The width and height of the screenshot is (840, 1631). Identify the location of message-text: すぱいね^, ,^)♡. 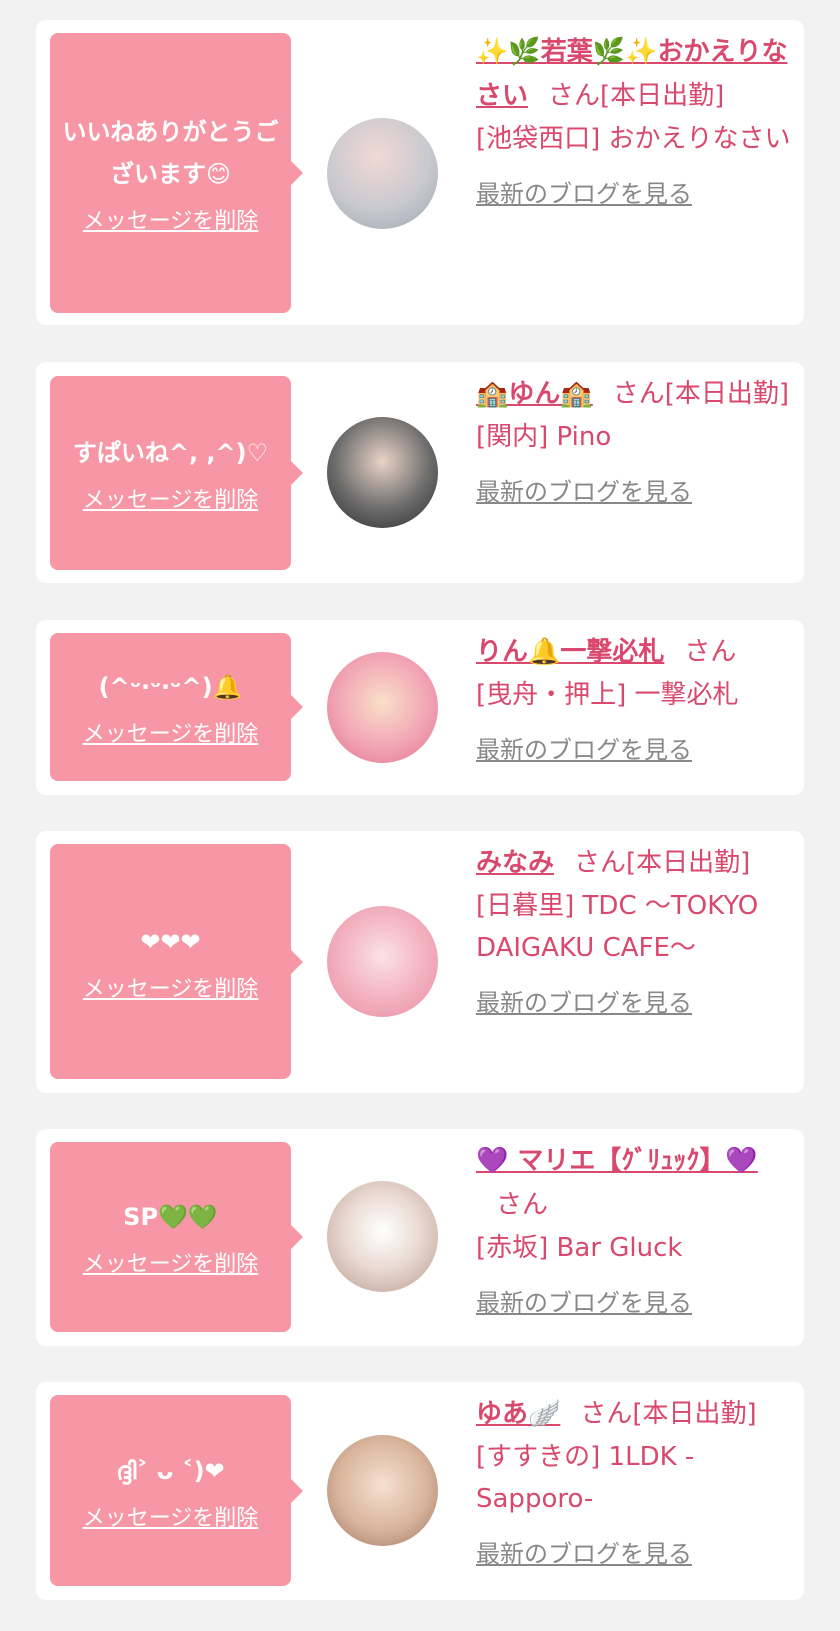
(170, 453).